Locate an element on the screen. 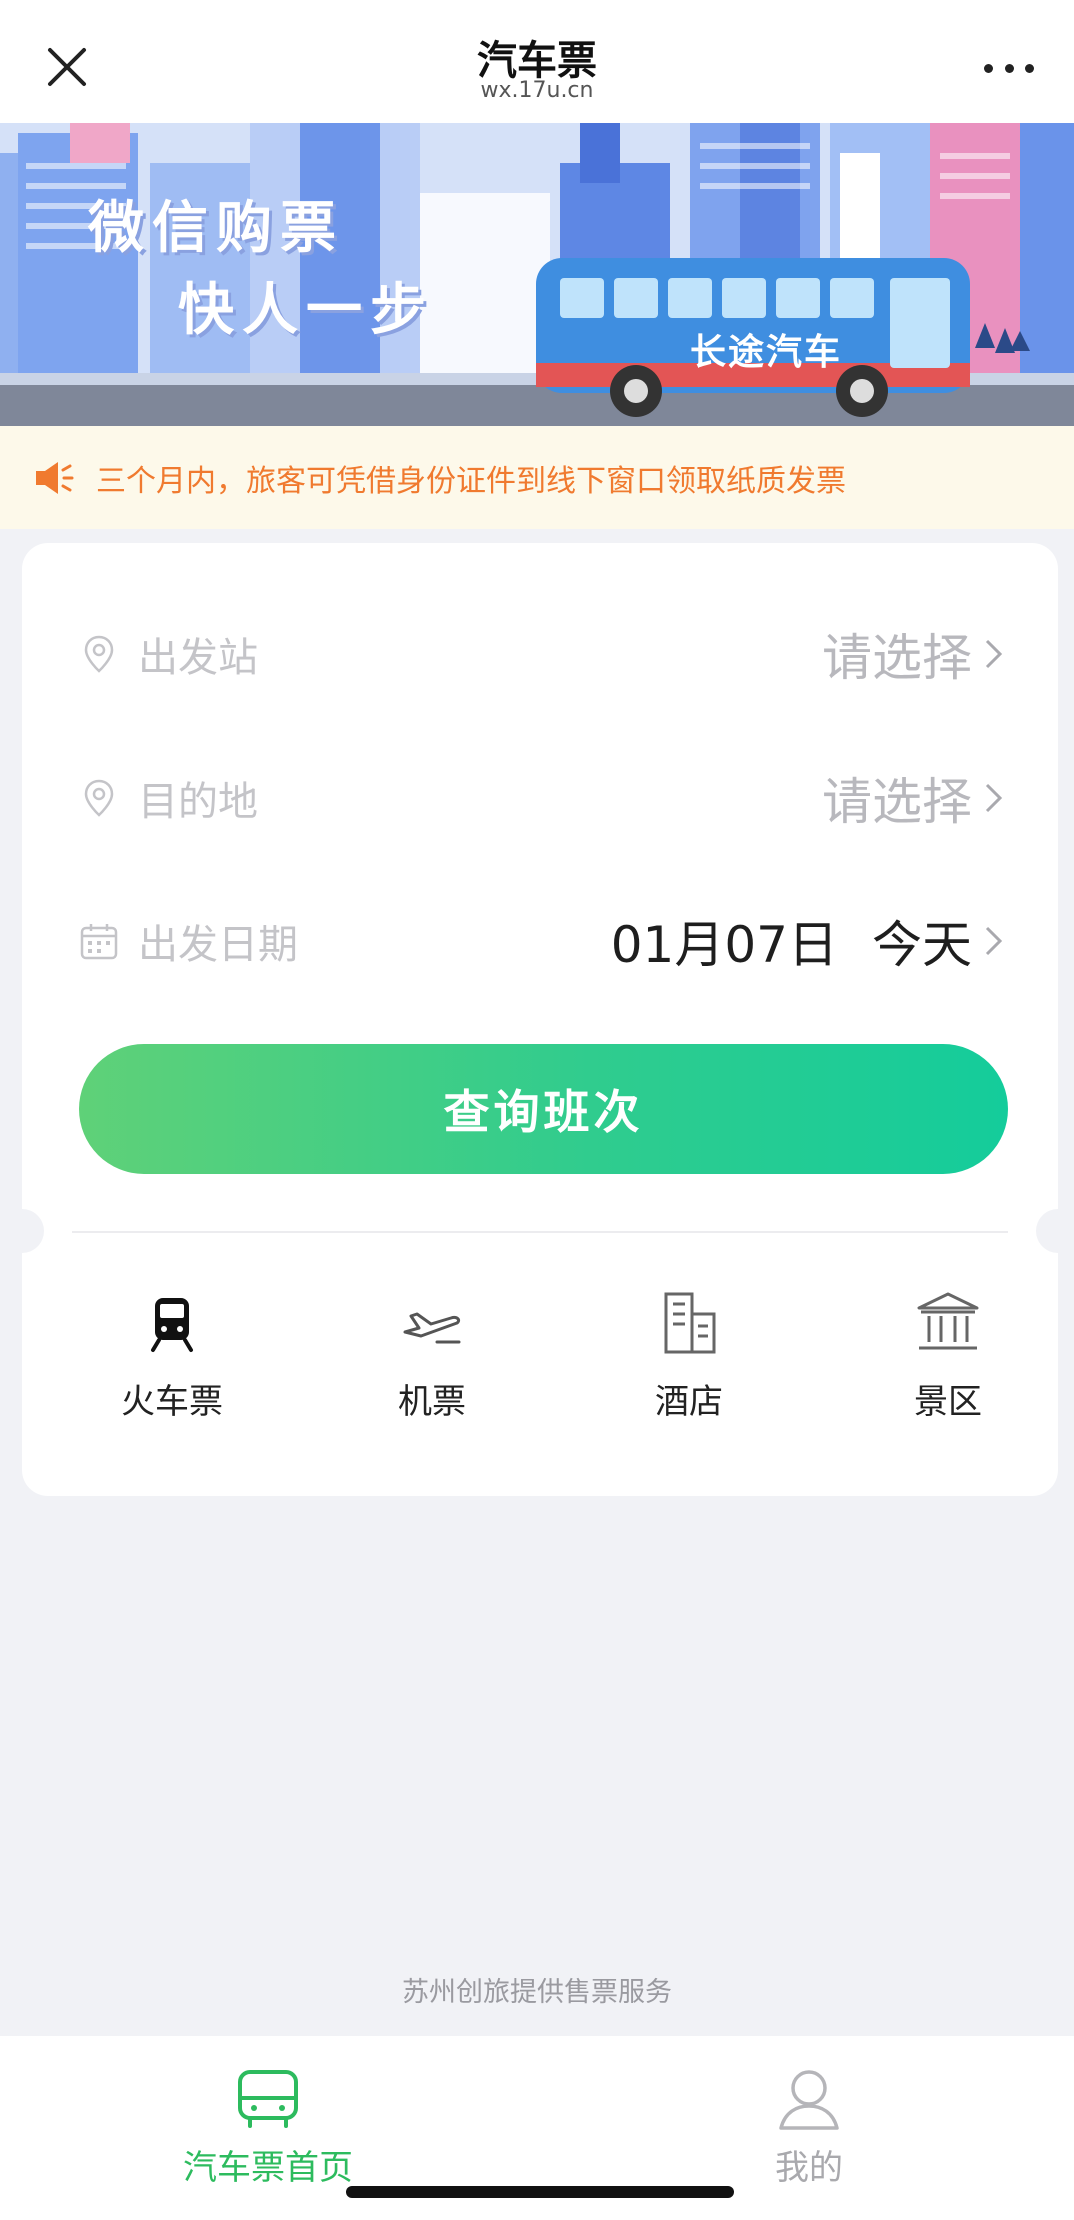  origin-station-row: 出发站 请选择 is located at coordinates (540, 654).